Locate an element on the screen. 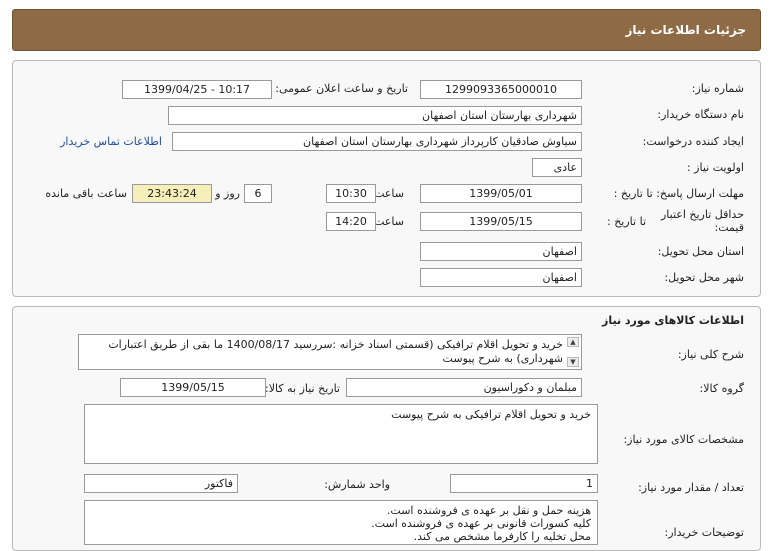  validity-time-label: ساعت is located at coordinates (389, 221).